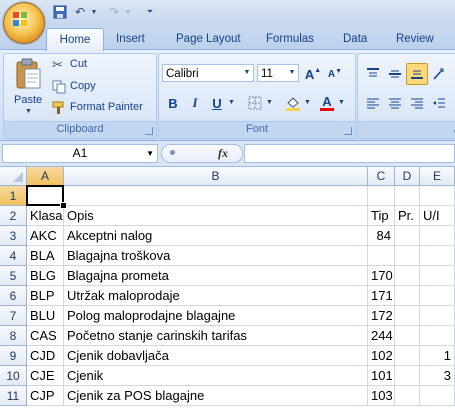 This screenshot has height=410, width=455. Describe the element at coordinates (381, 256) in the screenshot. I see `cell-c4` at that location.